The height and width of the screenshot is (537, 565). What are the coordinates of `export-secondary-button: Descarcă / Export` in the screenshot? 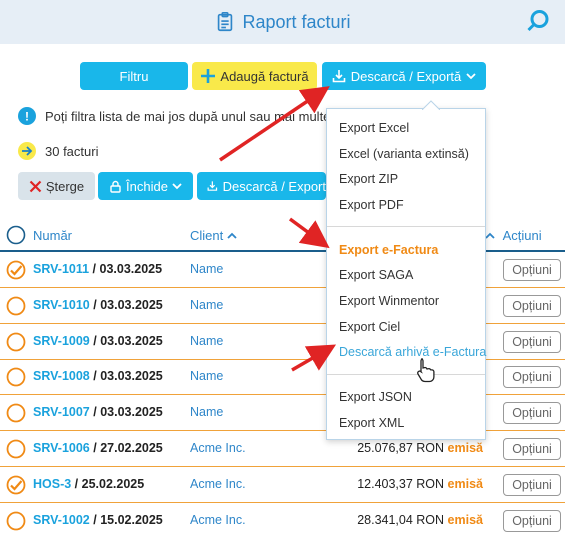 It's located at (261, 186).